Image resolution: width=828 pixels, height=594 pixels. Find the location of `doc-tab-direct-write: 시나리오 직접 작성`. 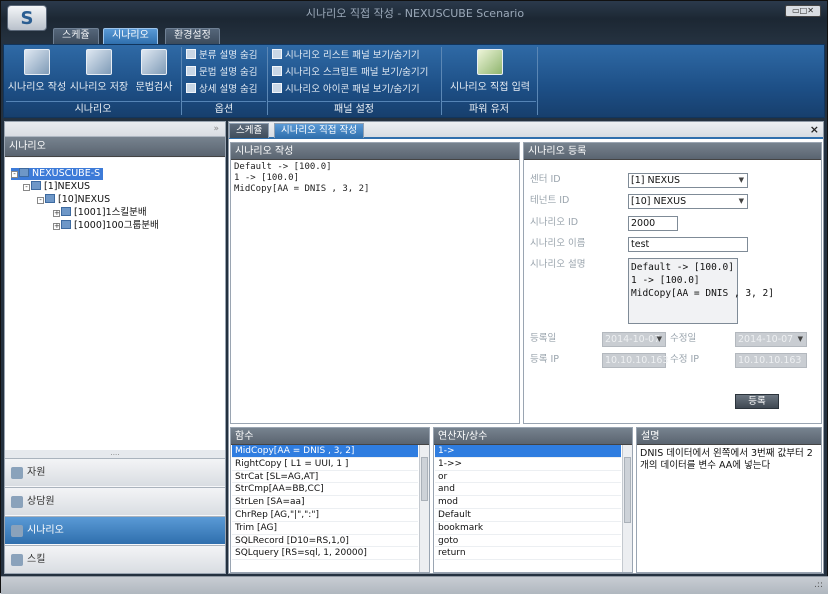

doc-tab-direct-write: 시나리오 직접 작성 is located at coordinates (319, 130).